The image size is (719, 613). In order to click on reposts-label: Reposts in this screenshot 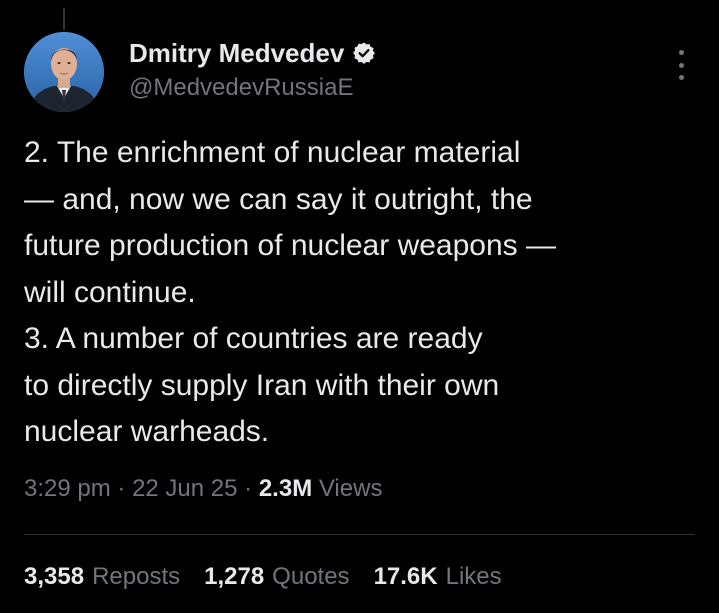, I will do `click(136, 576)`.